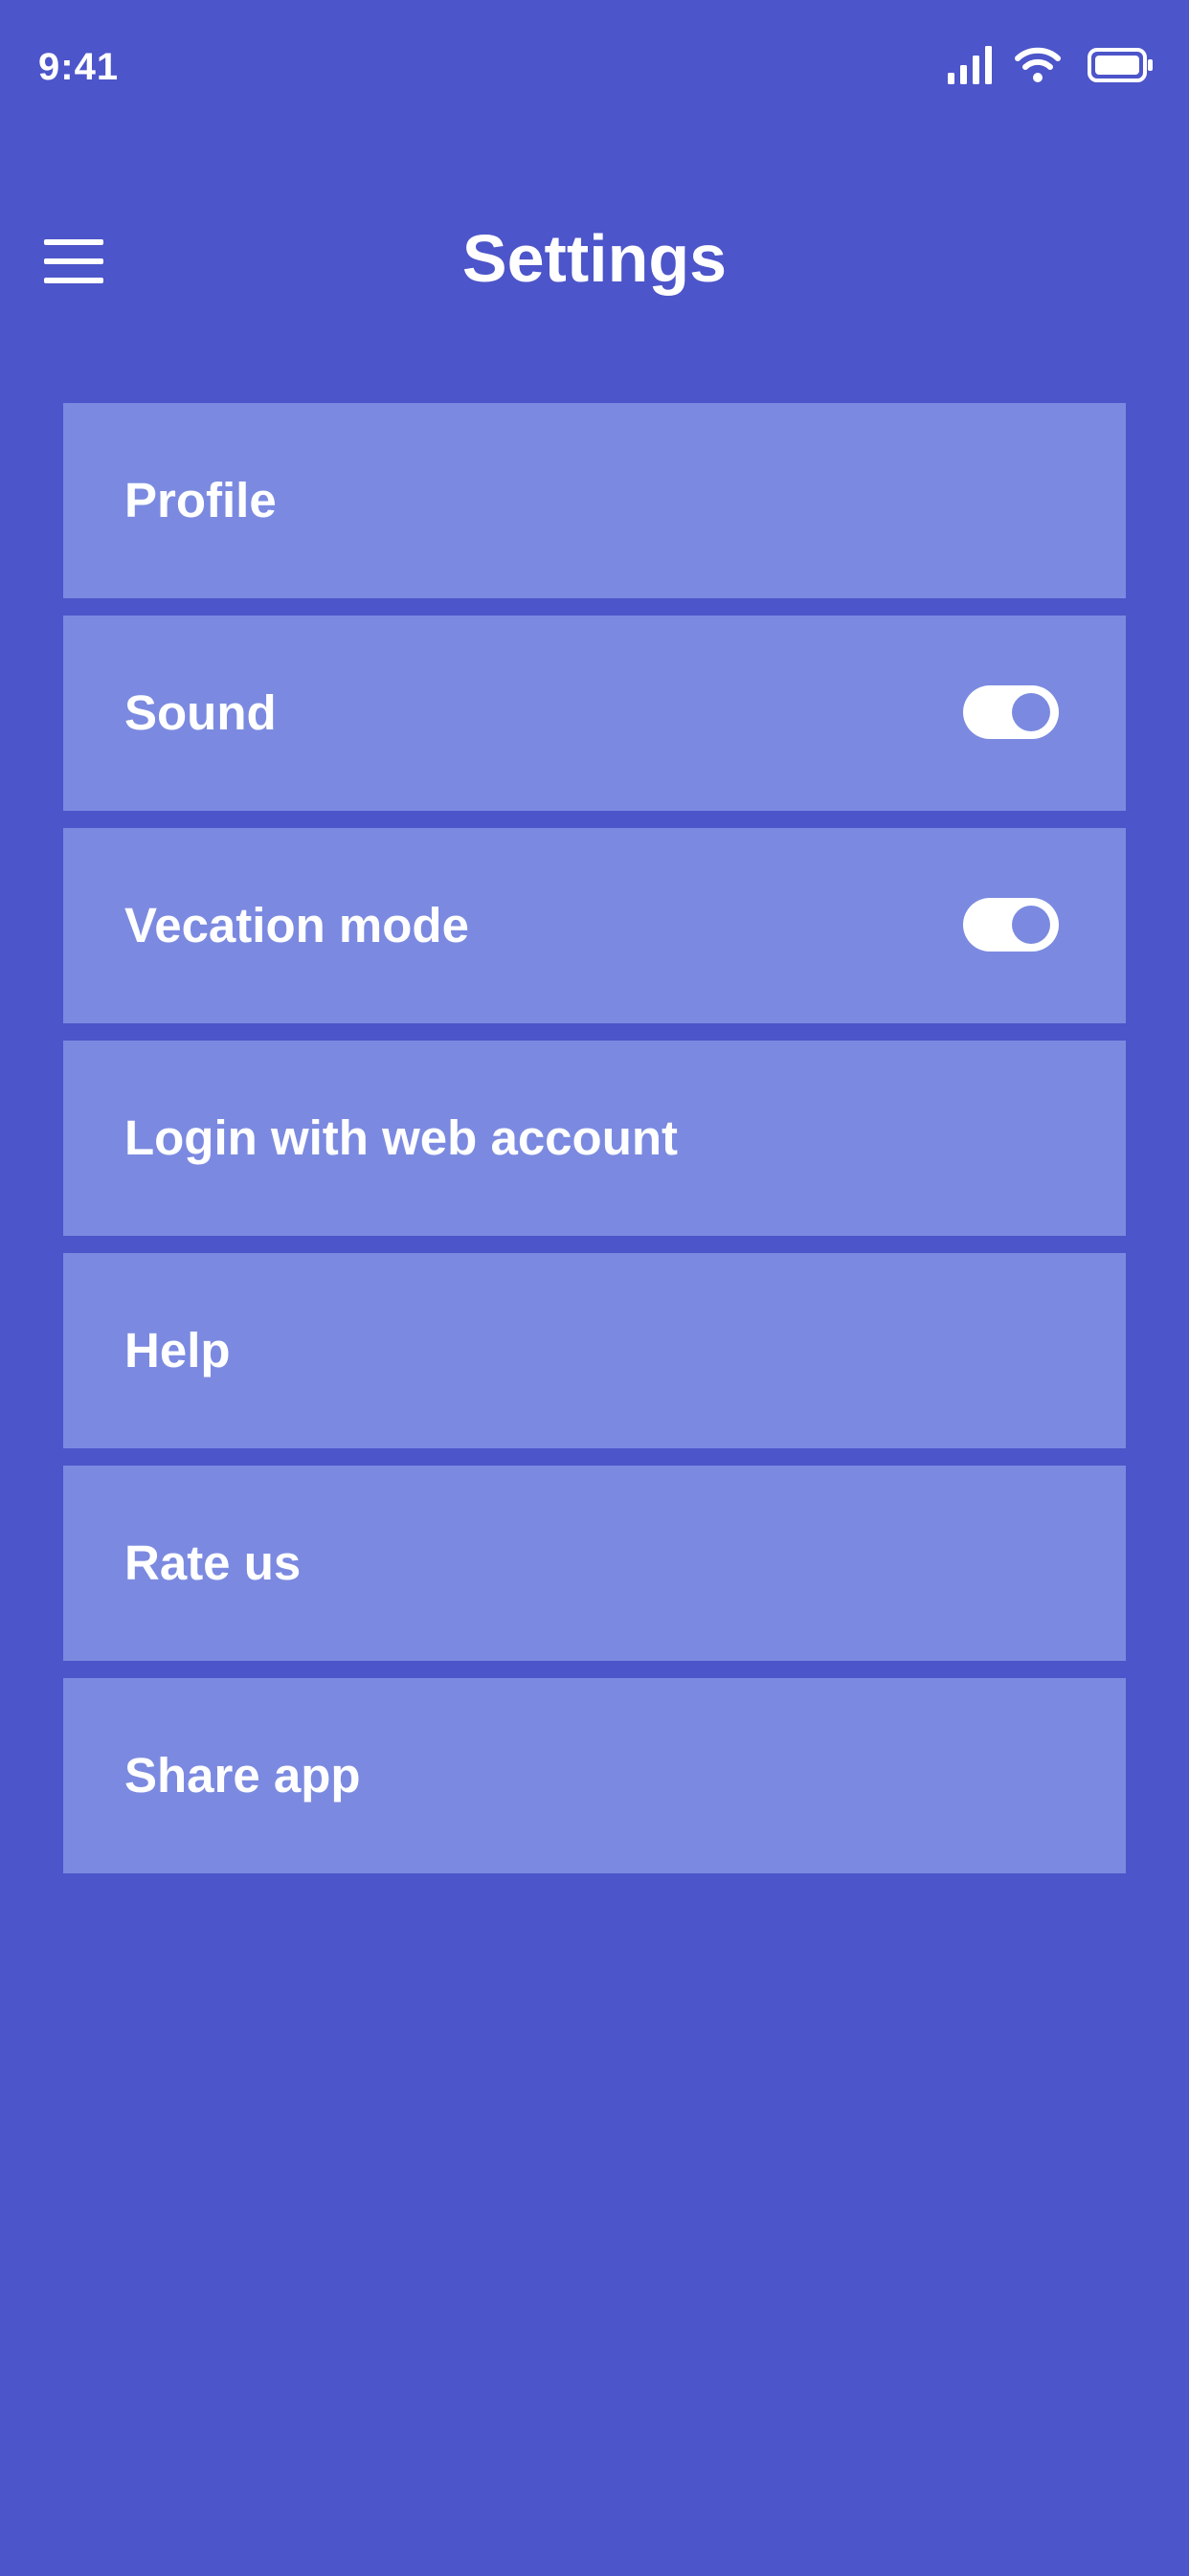 This screenshot has height=2576, width=1189. Describe the element at coordinates (296, 925) in the screenshot. I see `settings-item-label: Vecation mode` at that location.